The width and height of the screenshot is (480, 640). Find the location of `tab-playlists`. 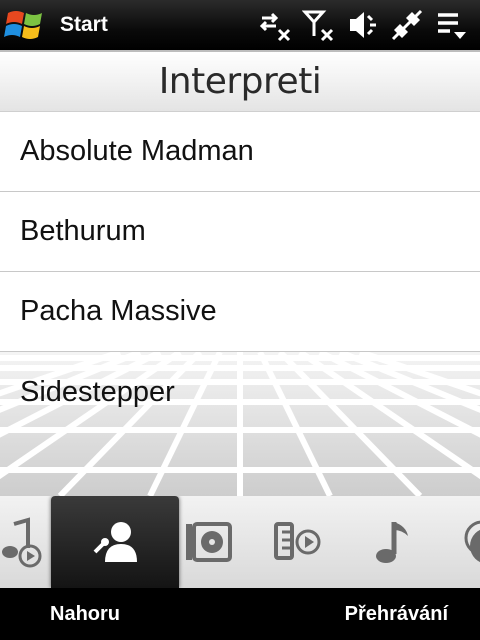

tab-playlists is located at coordinates (298, 542).